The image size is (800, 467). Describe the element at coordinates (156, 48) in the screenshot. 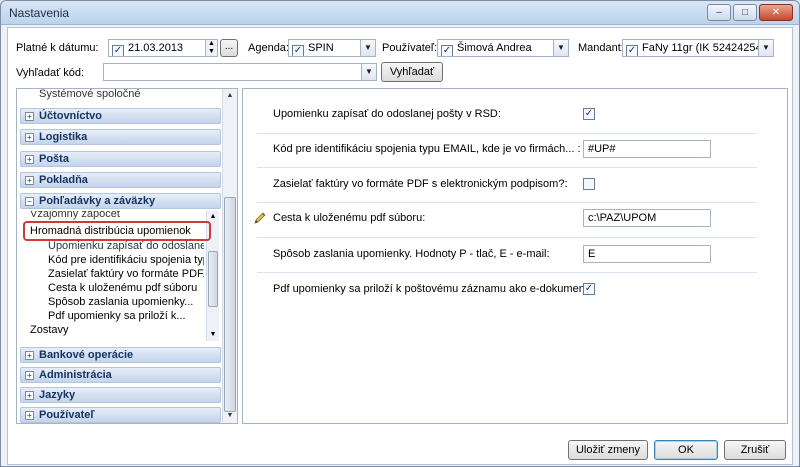

I see `date-value: 21.03.2013` at that location.